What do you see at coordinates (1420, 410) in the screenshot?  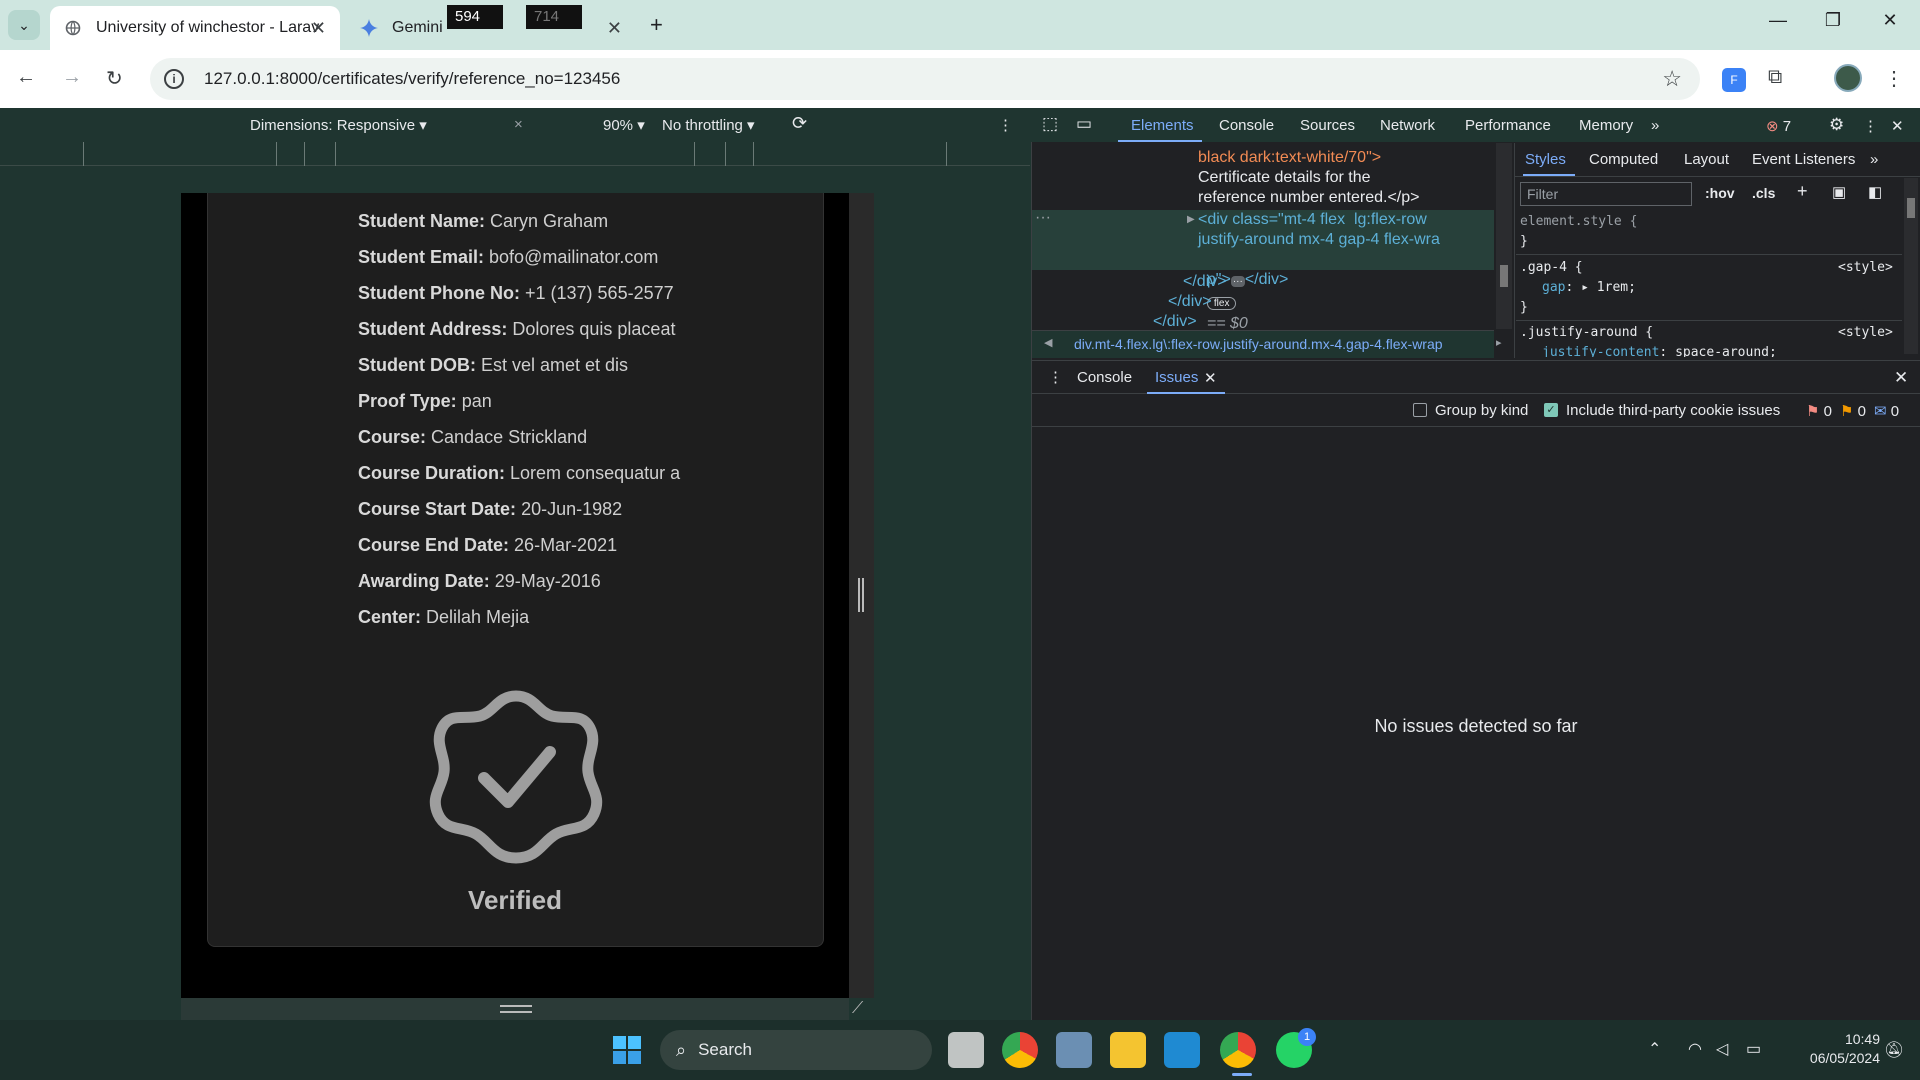 I see `group-by-kind-checkbox` at bounding box center [1420, 410].